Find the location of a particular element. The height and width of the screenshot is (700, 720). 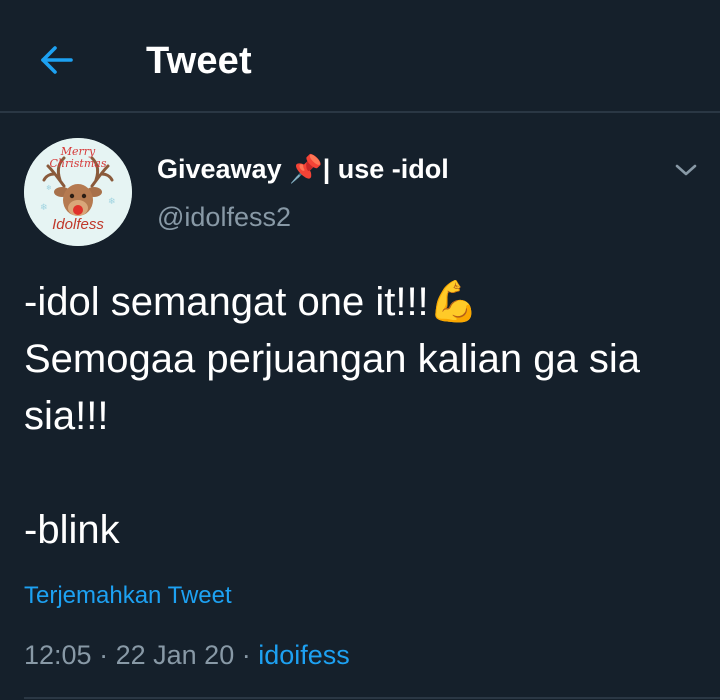

tweet-meta: 12:05 · 22 Jan 20 · idoifess is located at coordinates (187, 655).